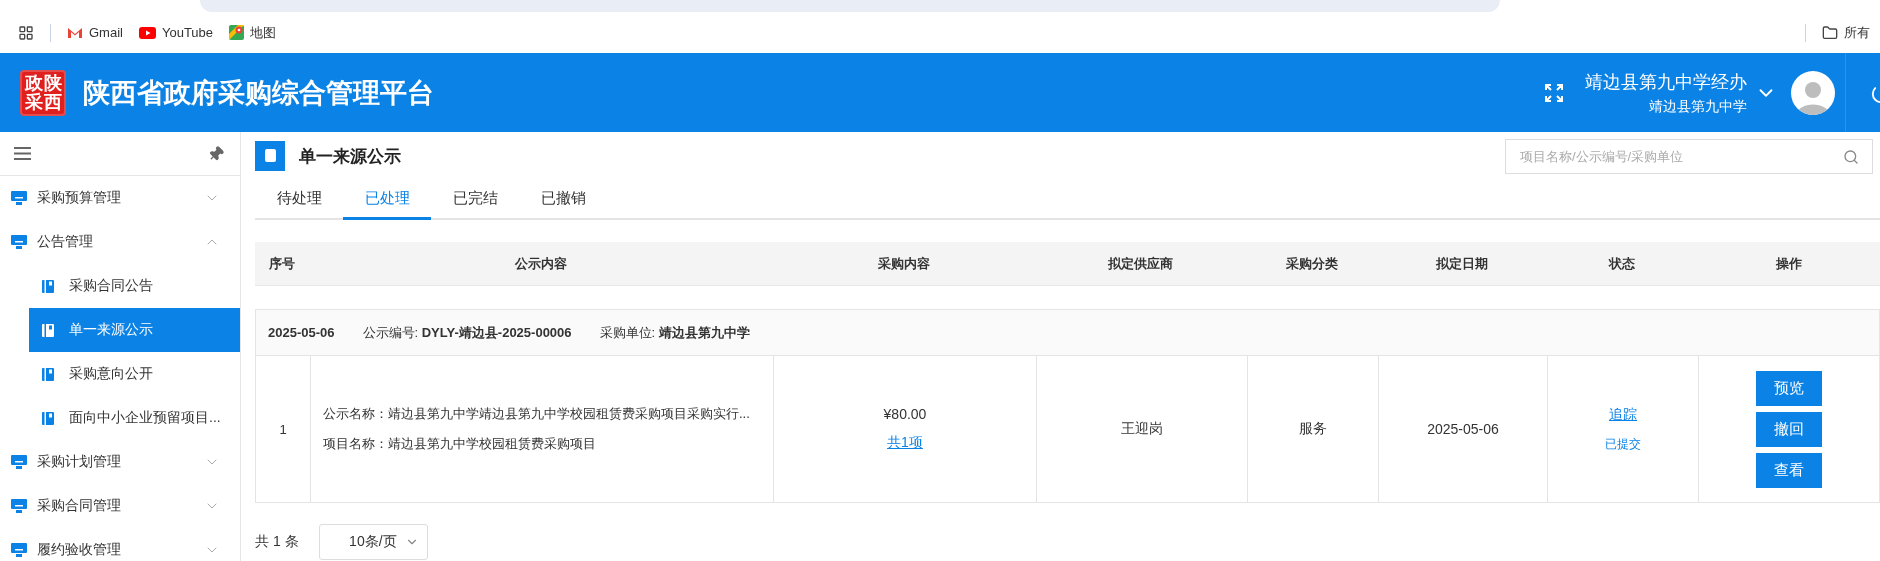 This screenshot has height=561, width=1880. What do you see at coordinates (75, 32) in the screenshot?
I see `mail-icon` at bounding box center [75, 32].